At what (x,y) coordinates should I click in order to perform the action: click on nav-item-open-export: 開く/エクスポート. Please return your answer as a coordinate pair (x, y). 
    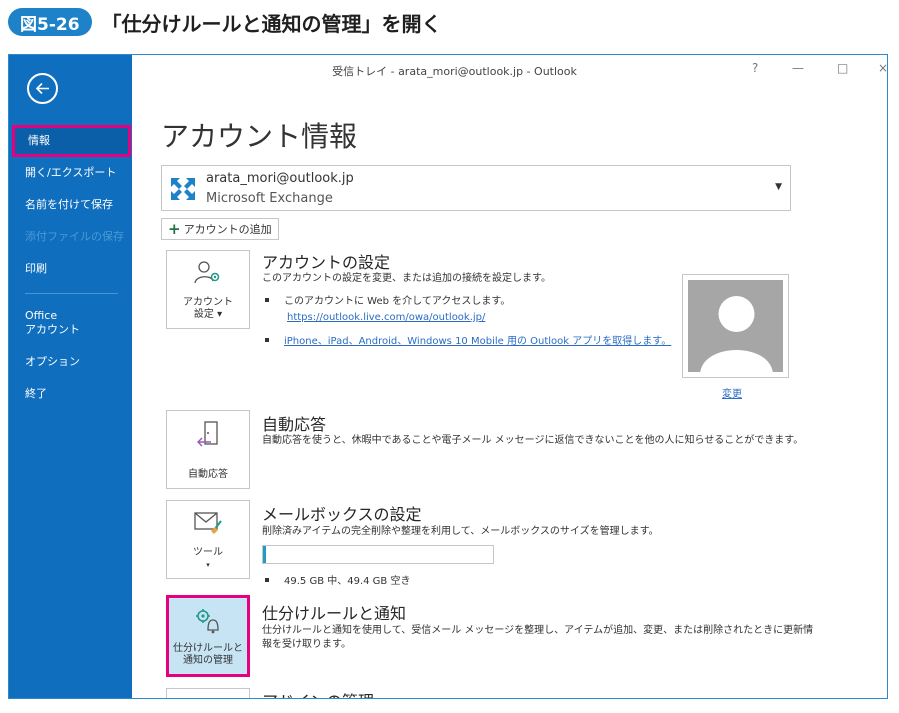
    Looking at the image, I should click on (70, 173).